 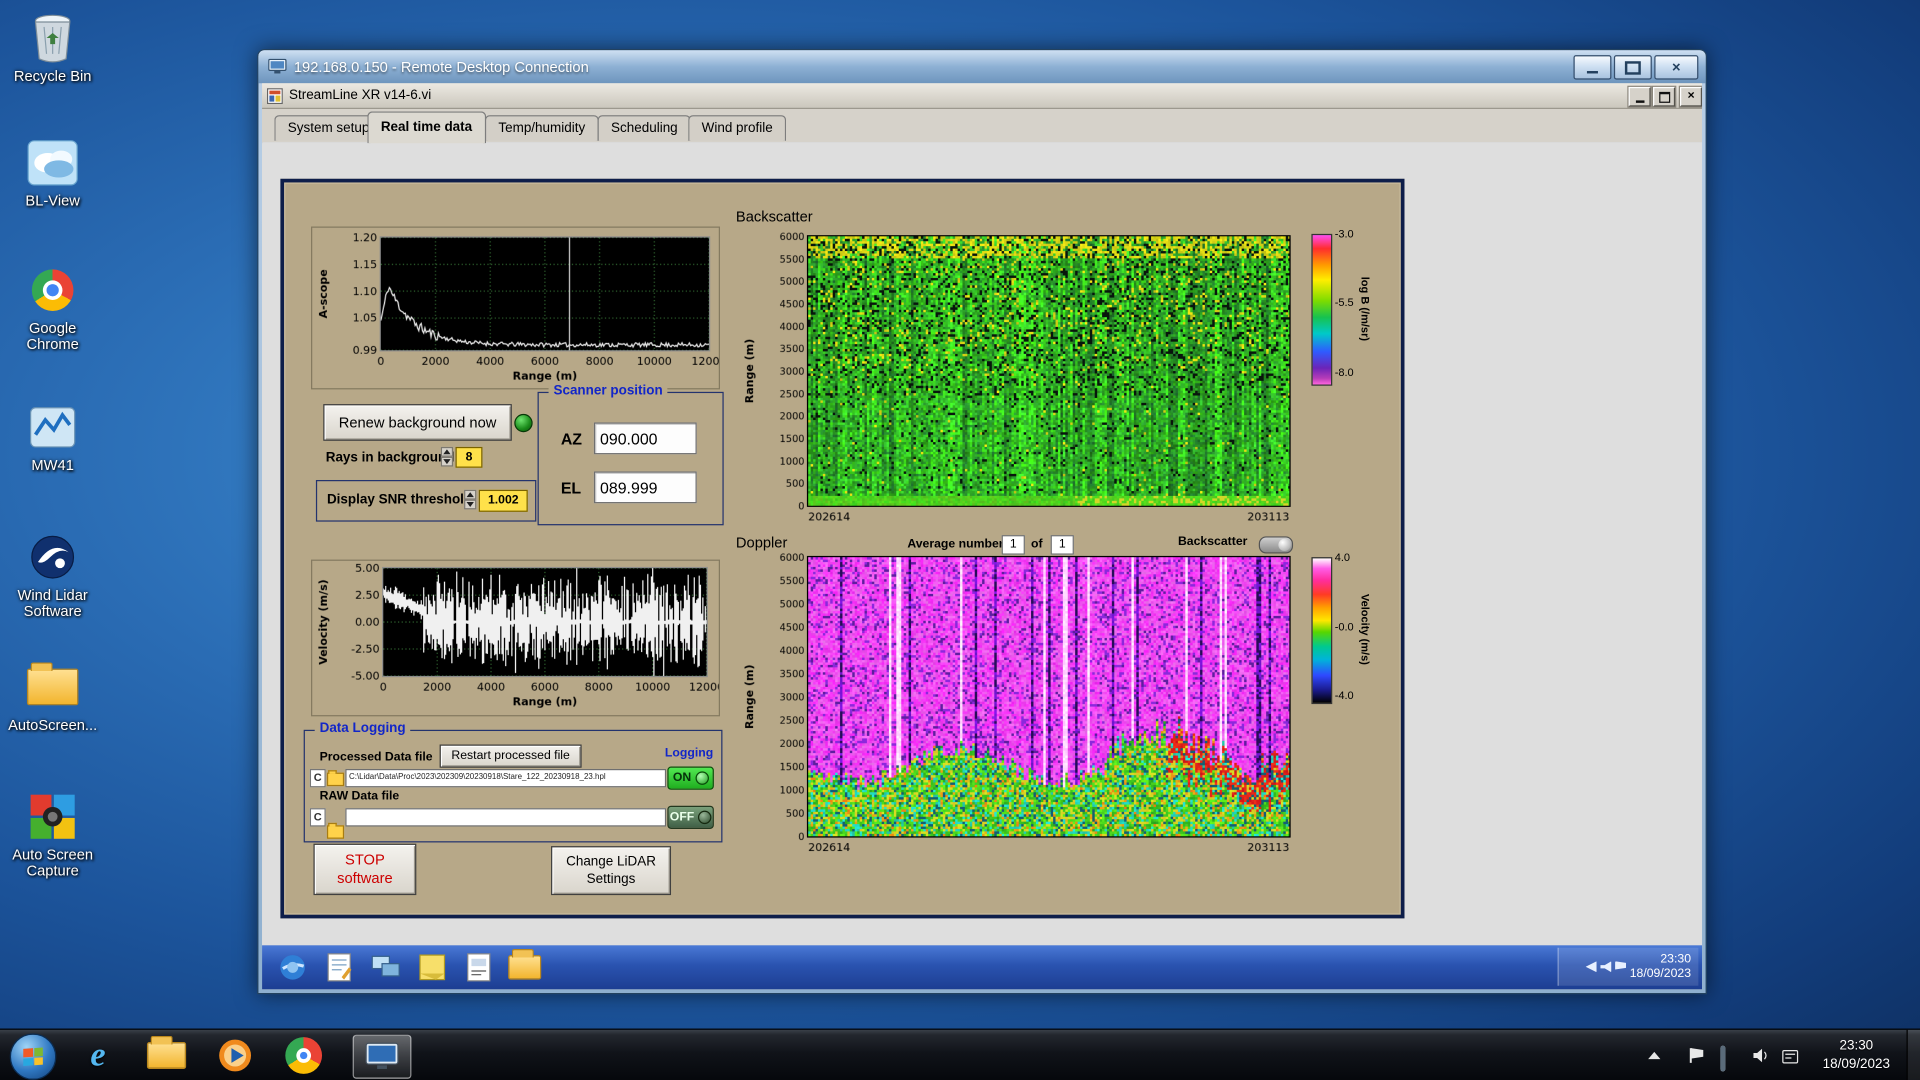 I want to click on remote-taskbar-journal-icon, so click(x=338, y=967).